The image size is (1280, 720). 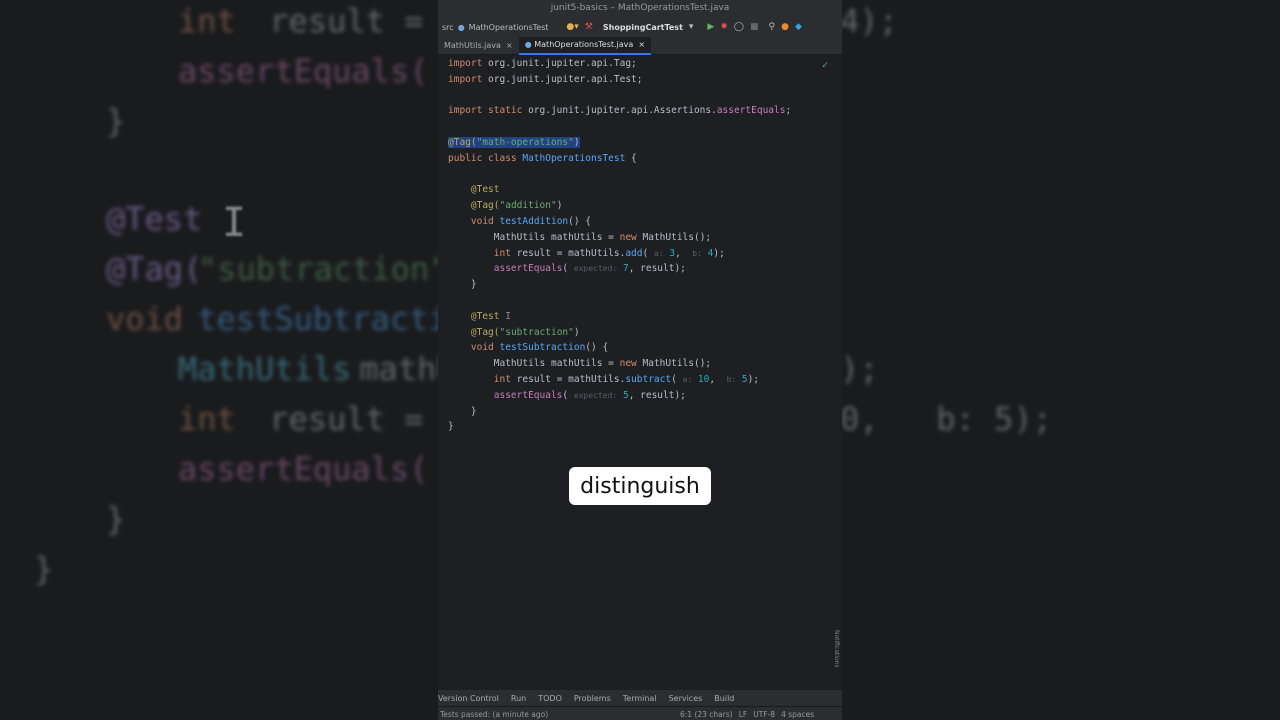 I want to click on run-icon: ▶, so click(x=710, y=27).